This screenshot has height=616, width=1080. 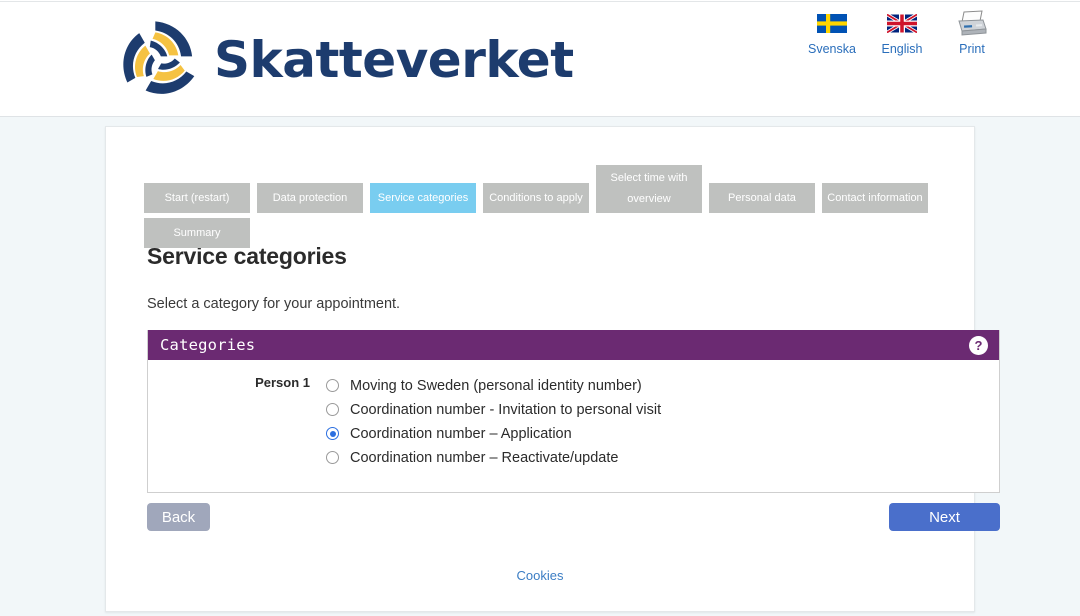 I want to click on step-tab-label: Conditions to apply, so click(x=536, y=197).